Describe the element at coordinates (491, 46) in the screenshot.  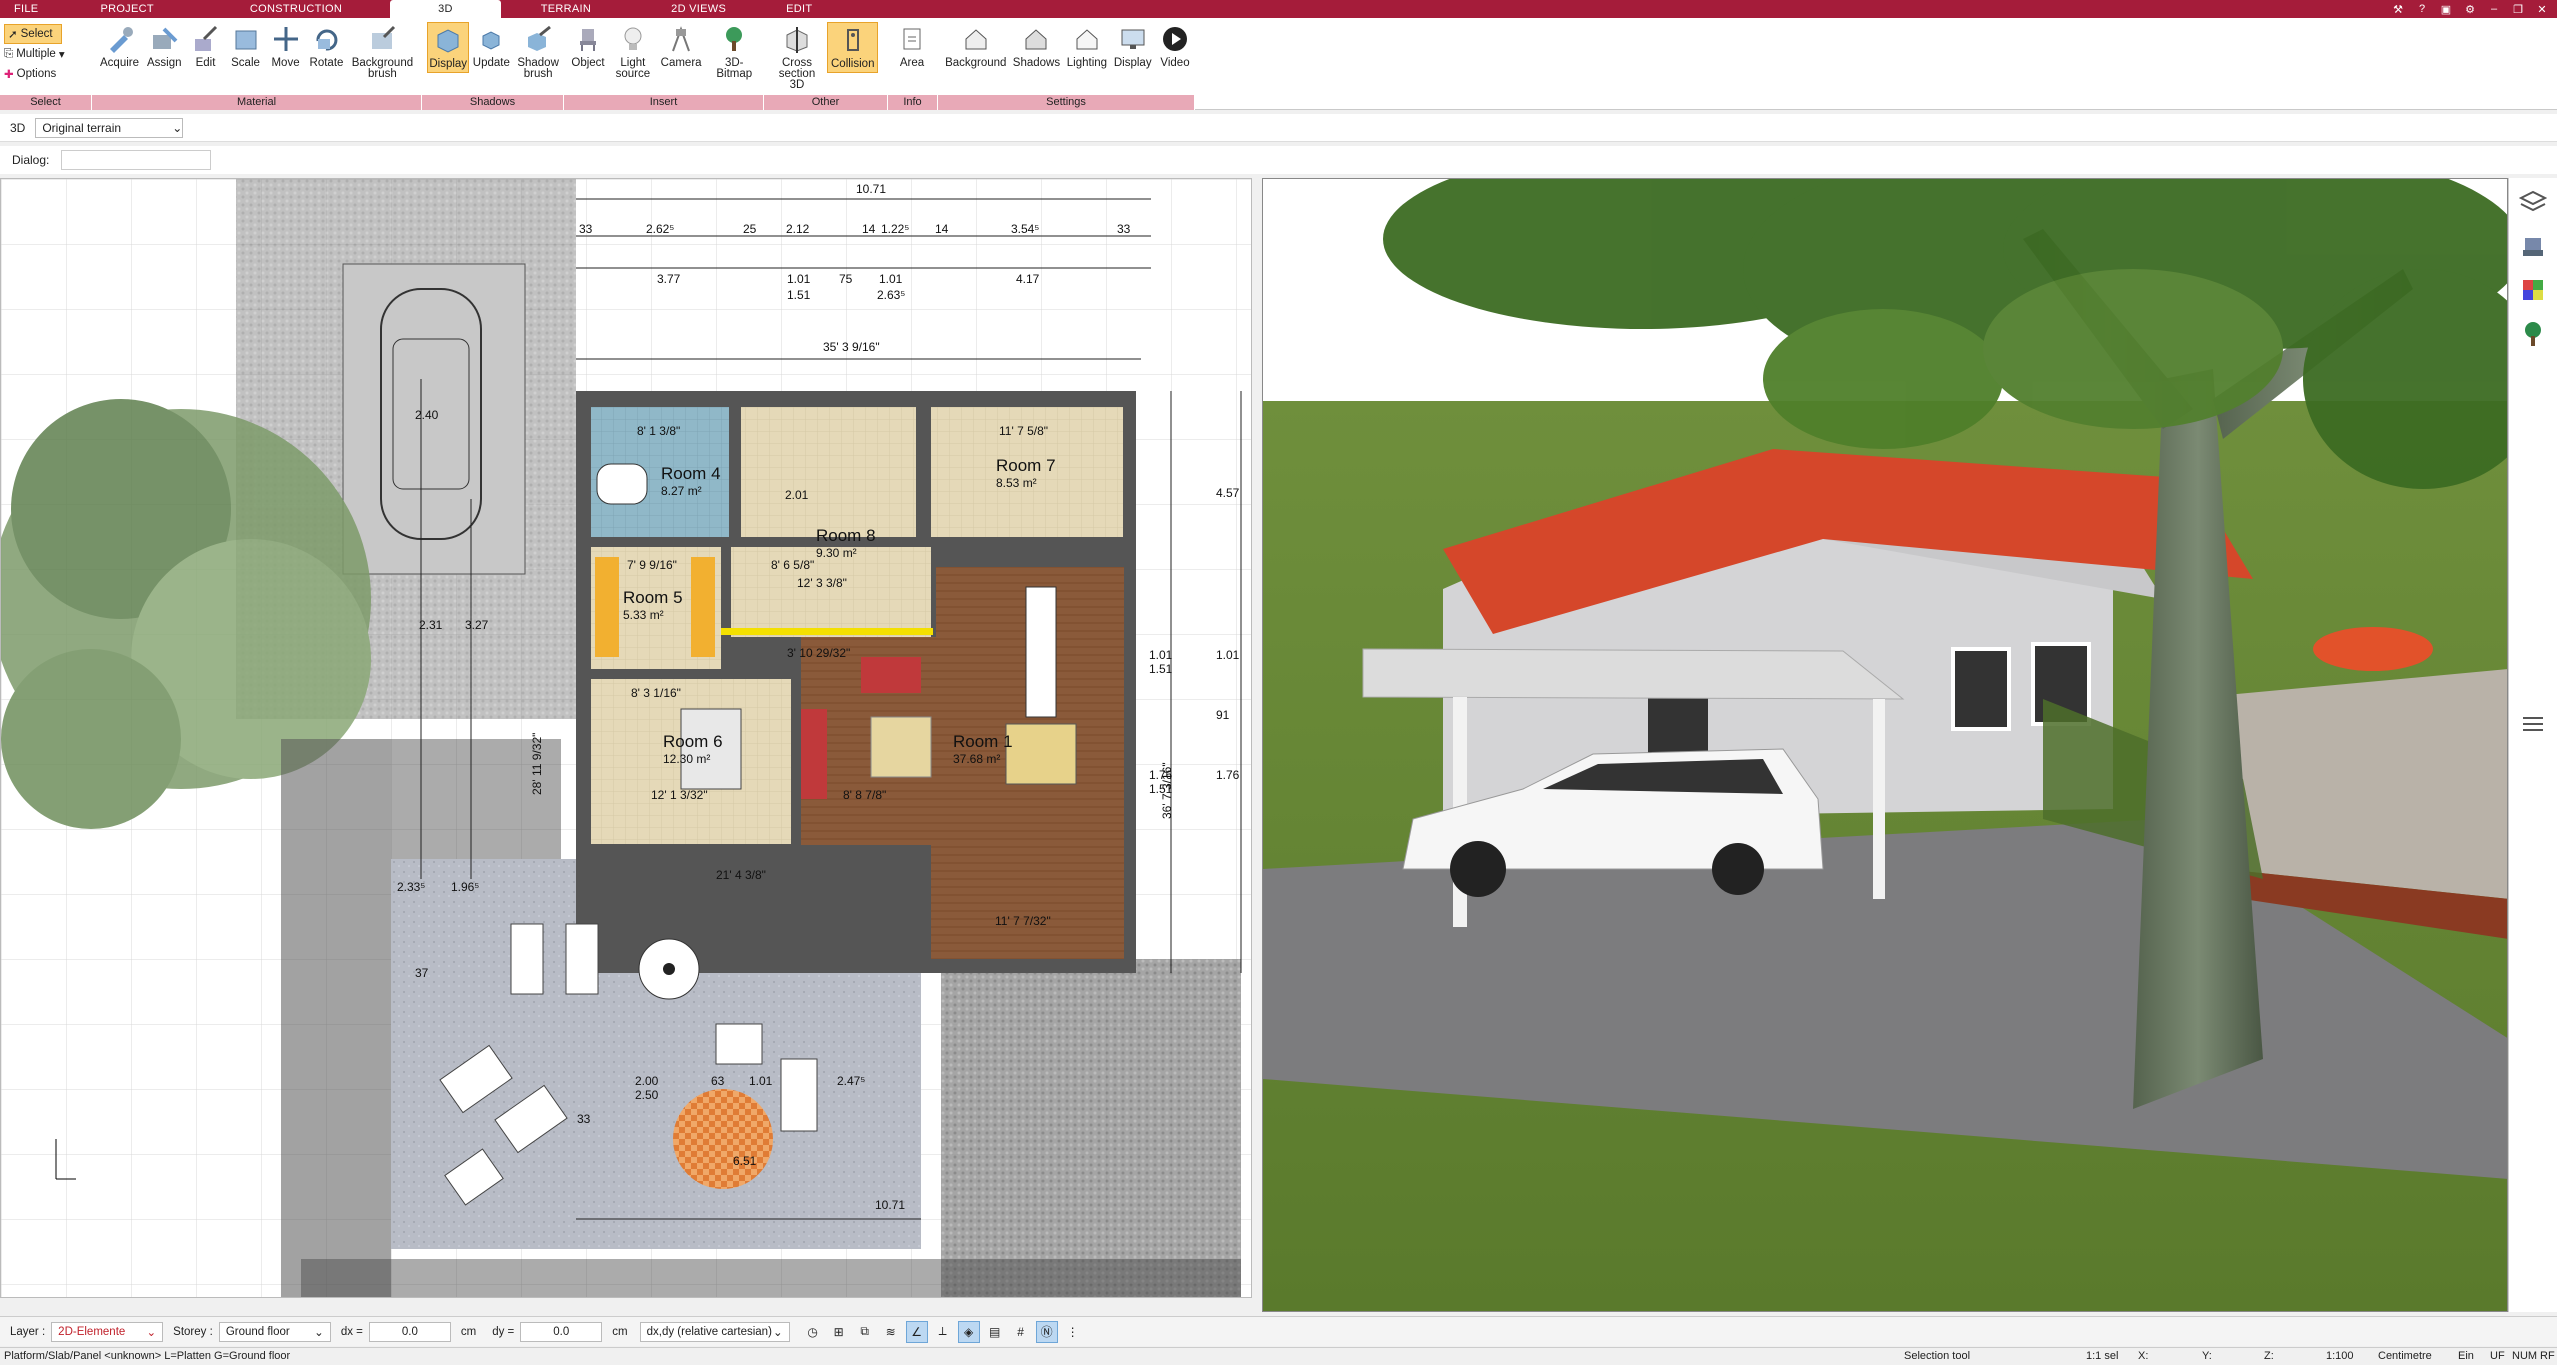
I see `update-shadows-button: Update` at that location.